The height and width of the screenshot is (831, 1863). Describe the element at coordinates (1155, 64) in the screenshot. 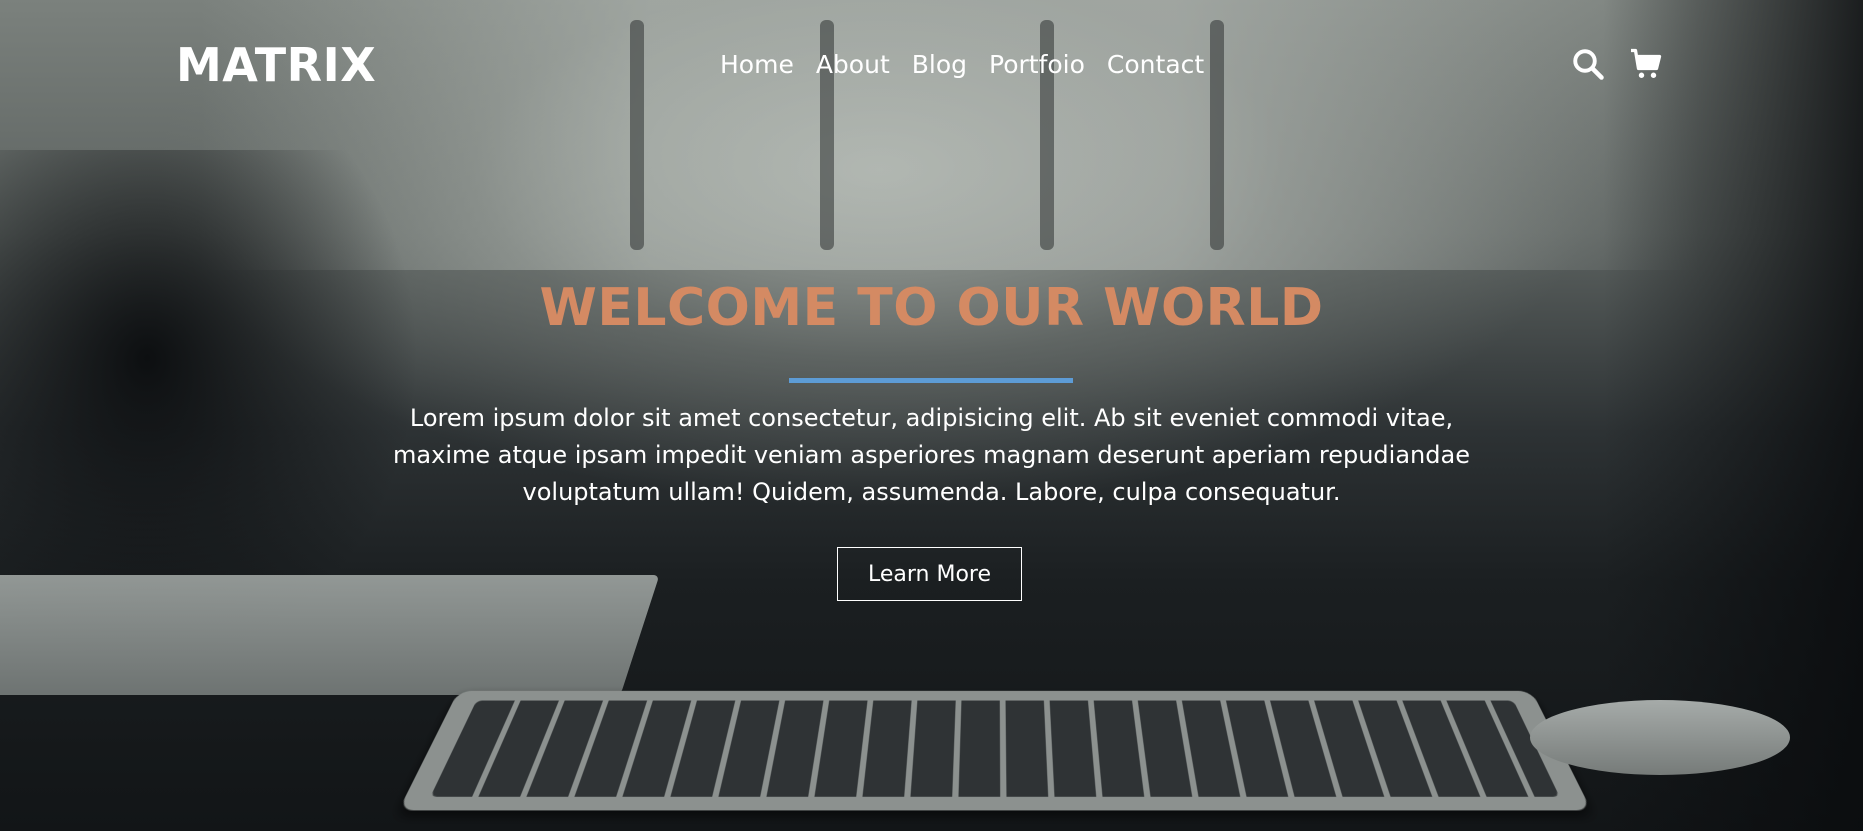

I see `nav-contact: Contact` at that location.